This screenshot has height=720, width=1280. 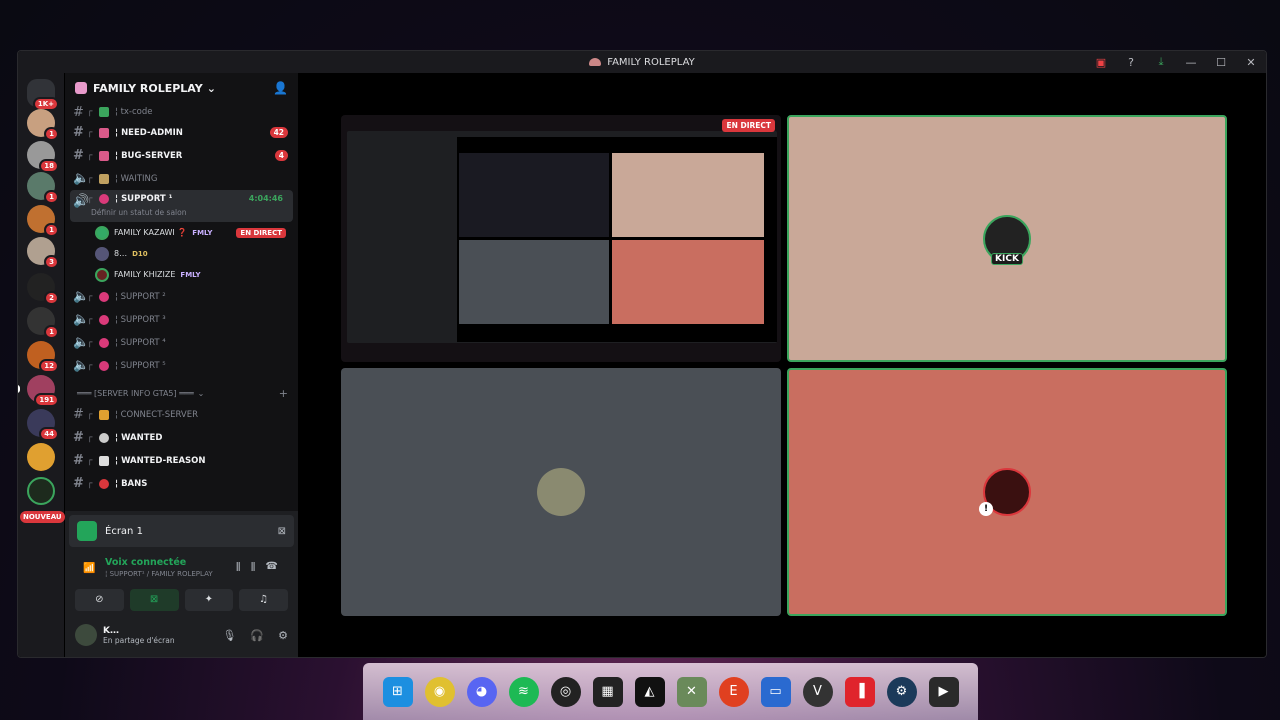 What do you see at coordinates (181, 155) in the screenshot?
I see `channel-bug-server: # ┌ ¦ BUG-SERVER 4` at bounding box center [181, 155].